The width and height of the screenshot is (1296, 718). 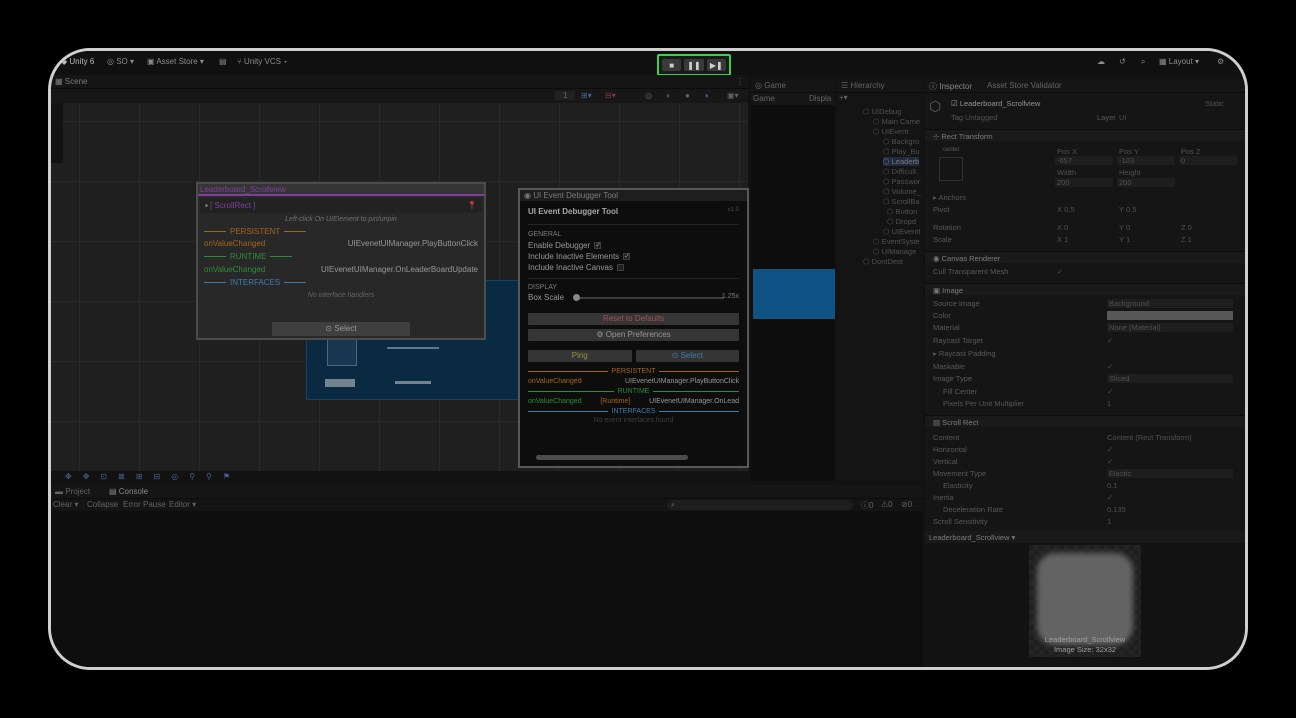 What do you see at coordinates (1085, 537) in the screenshot?
I see `preview-header: Leaderboard_Scrollview ▾` at bounding box center [1085, 537].